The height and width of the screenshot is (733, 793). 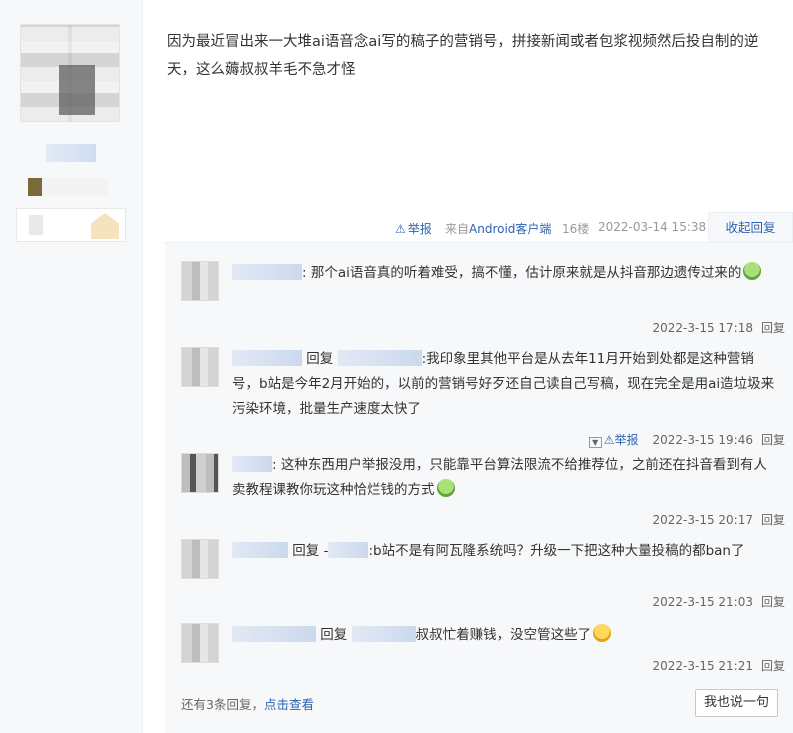 What do you see at coordinates (310, 551) in the screenshot?
I see `reply-to-label: 回复 -` at bounding box center [310, 551].